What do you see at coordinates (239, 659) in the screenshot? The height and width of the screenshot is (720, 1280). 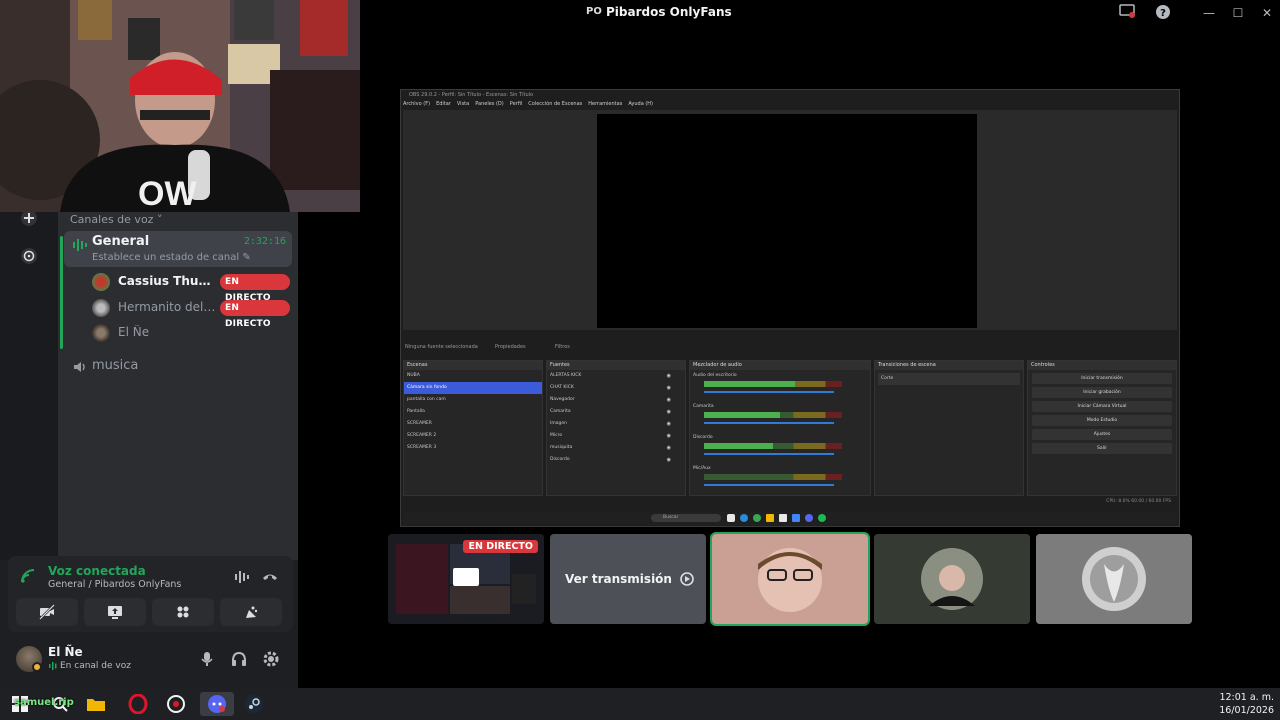 I see `headphones-button` at bounding box center [239, 659].